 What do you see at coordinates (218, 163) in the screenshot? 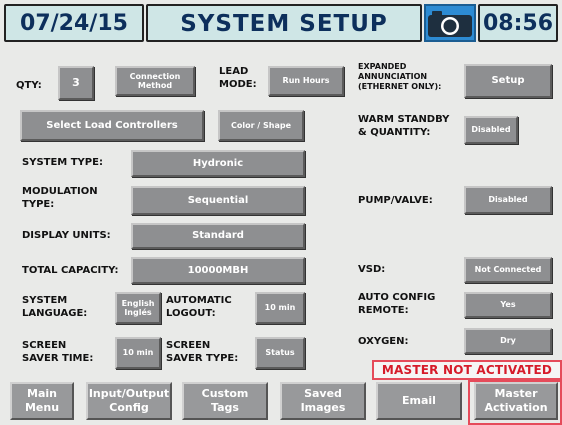
I see `system-type-field: Hydronic` at bounding box center [218, 163].